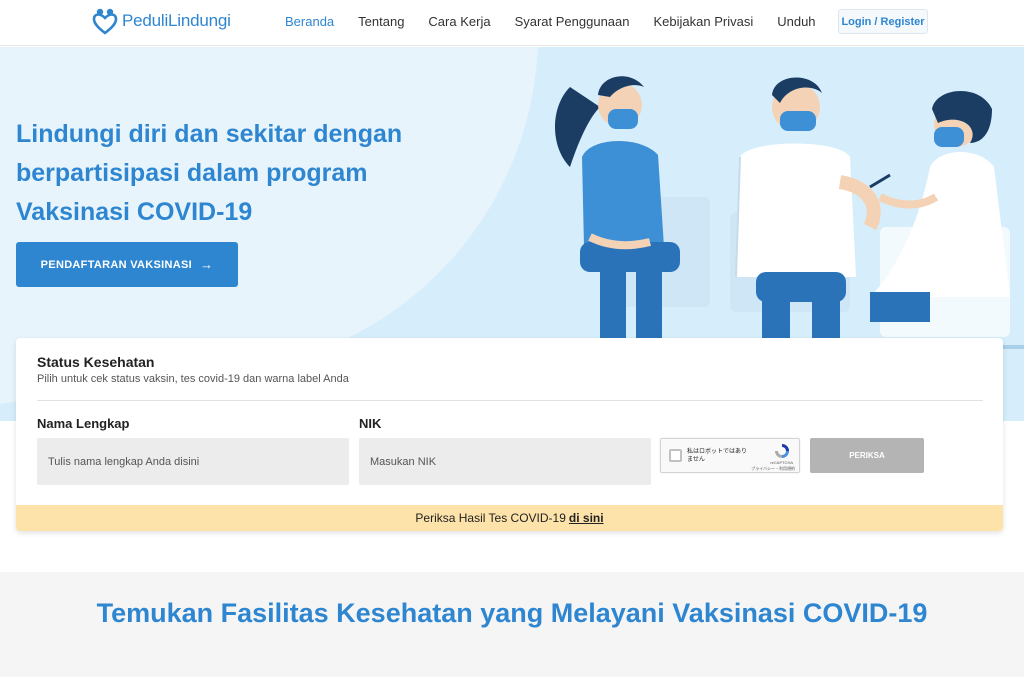  What do you see at coordinates (309, 21) in the screenshot?
I see `nav-link-beranda: Beranda` at bounding box center [309, 21].